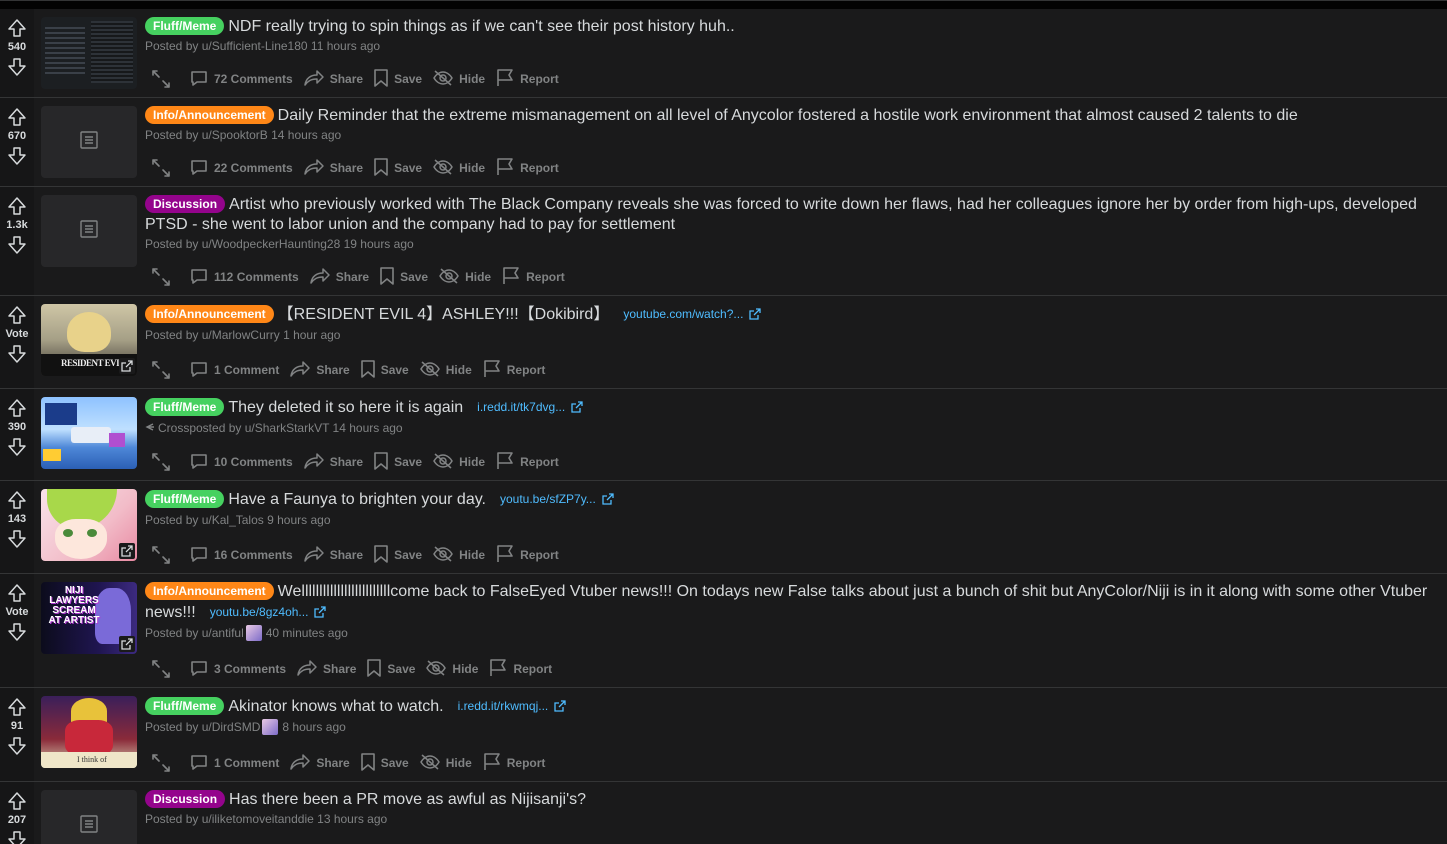 The width and height of the screenshot is (1447, 844). What do you see at coordinates (89, 732) in the screenshot?
I see `post-thumbnail: I think of` at bounding box center [89, 732].